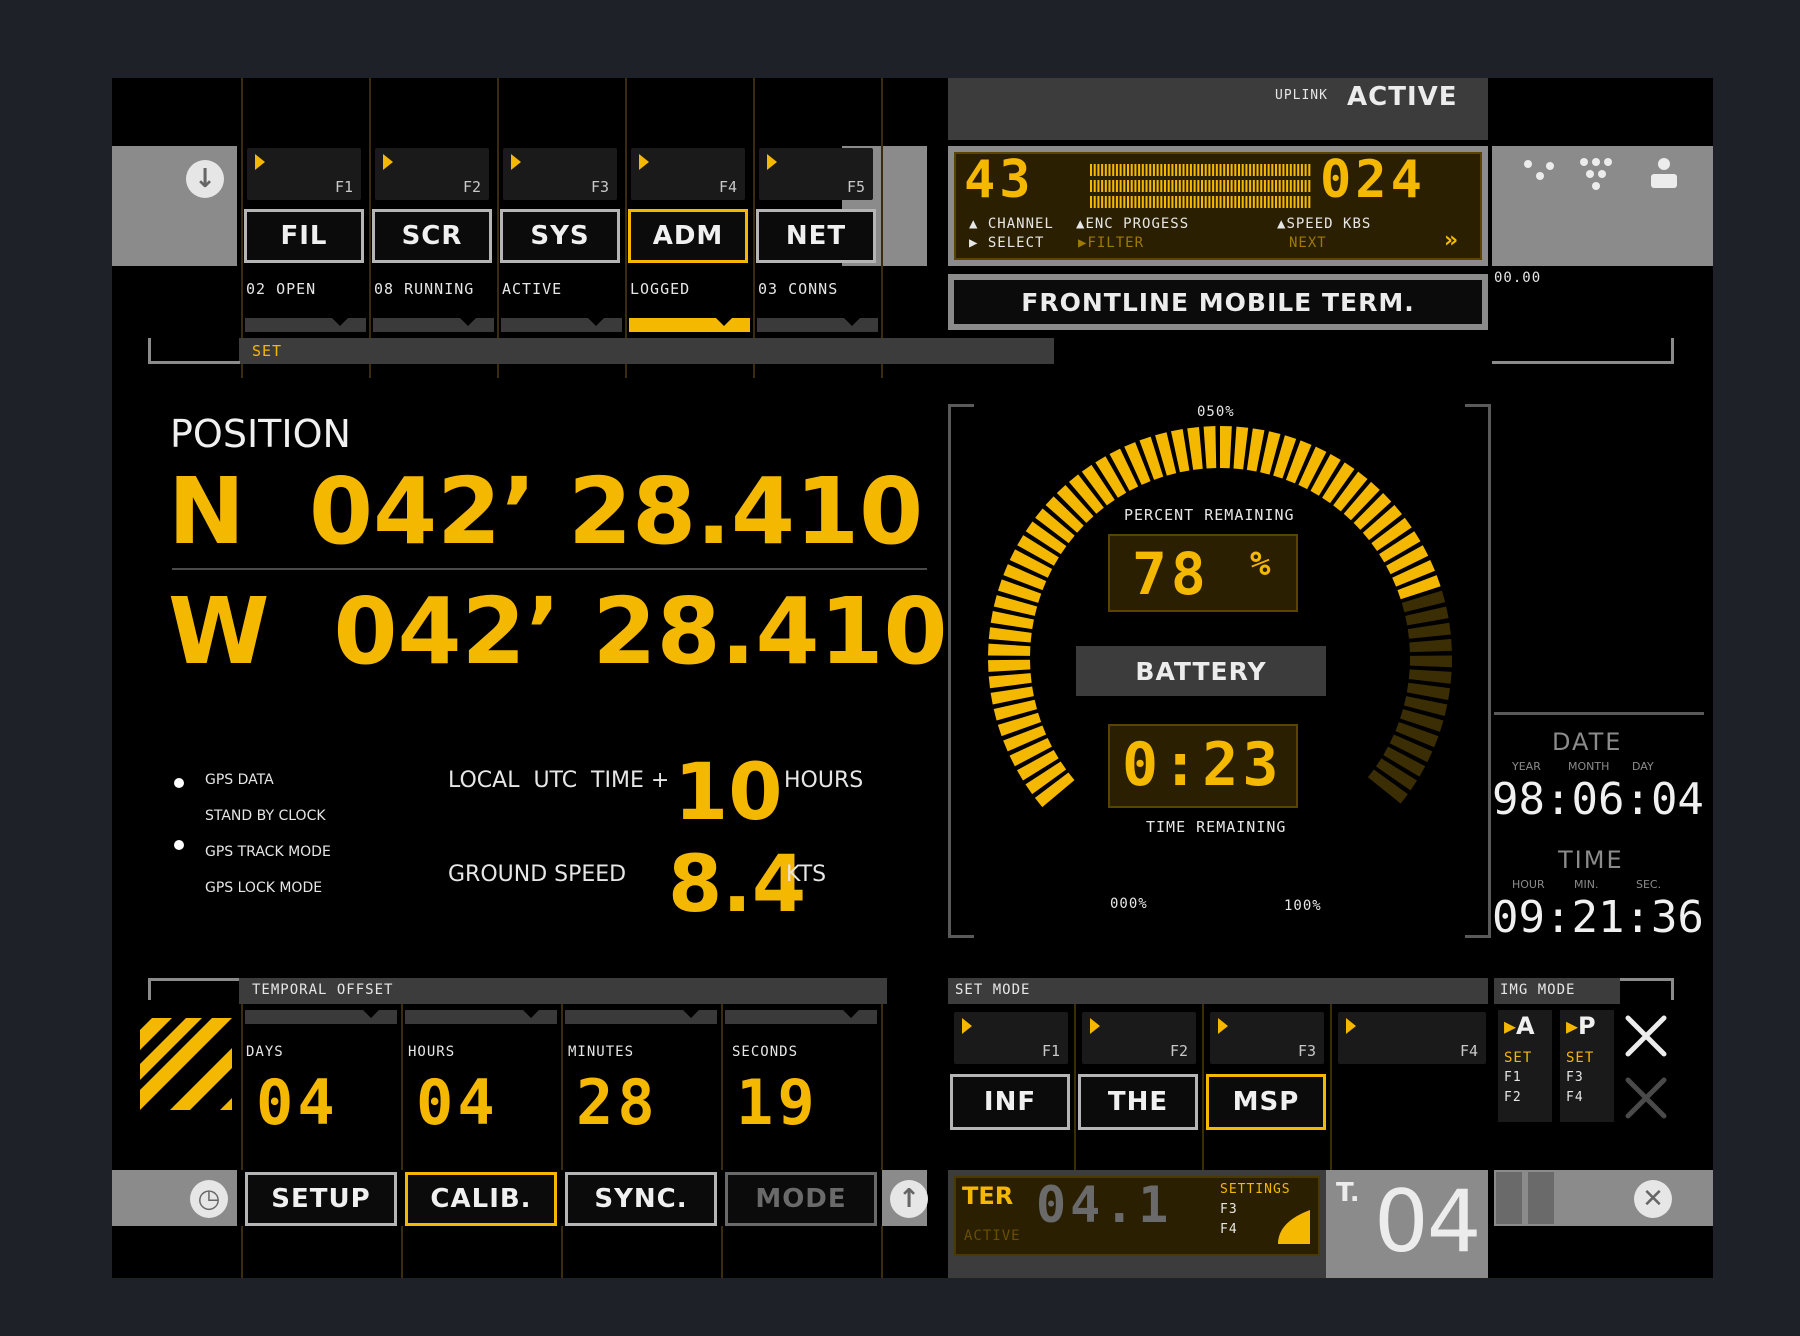  I want to click on clock-icon: ◷, so click(209, 1199).